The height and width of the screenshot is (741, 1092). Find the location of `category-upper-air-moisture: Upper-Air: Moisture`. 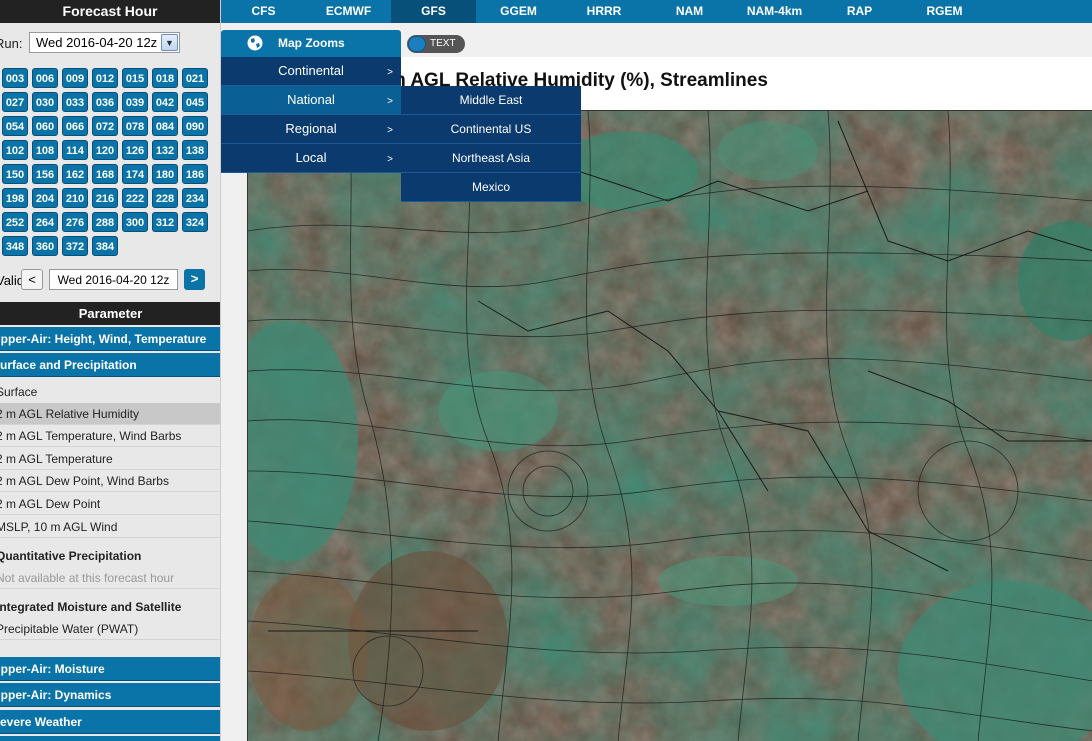

category-upper-air-moisture: Upper-Air: Moisture is located at coordinates (110, 669).